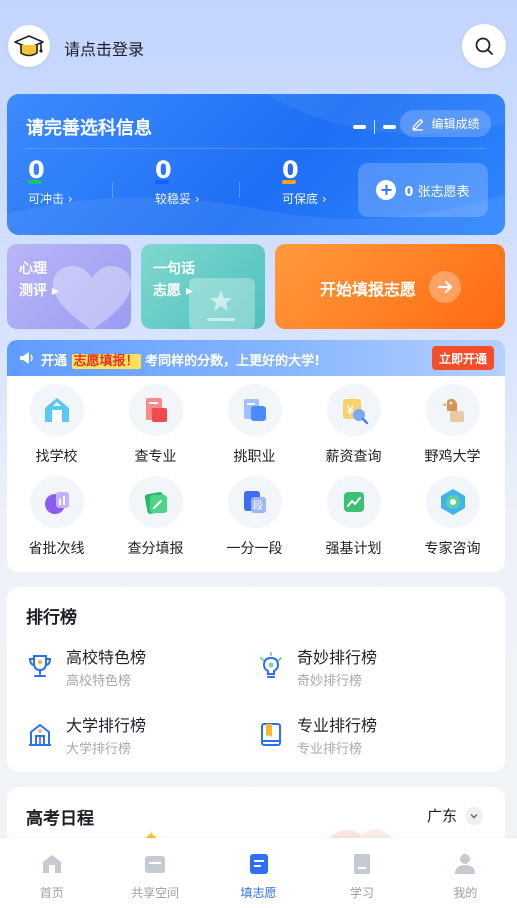 The image size is (517, 908). Describe the element at coordinates (173, 199) in the screenshot. I see `stat-label: 较稳妥` at that location.